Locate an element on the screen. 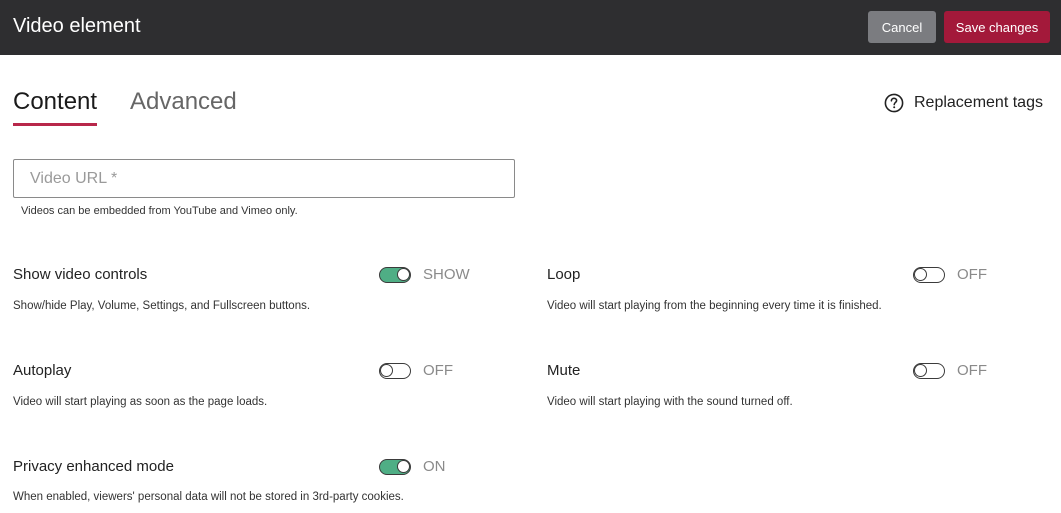 Image resolution: width=1061 pixels, height=513 pixels. dialog-title: Video element is located at coordinates (77, 26).